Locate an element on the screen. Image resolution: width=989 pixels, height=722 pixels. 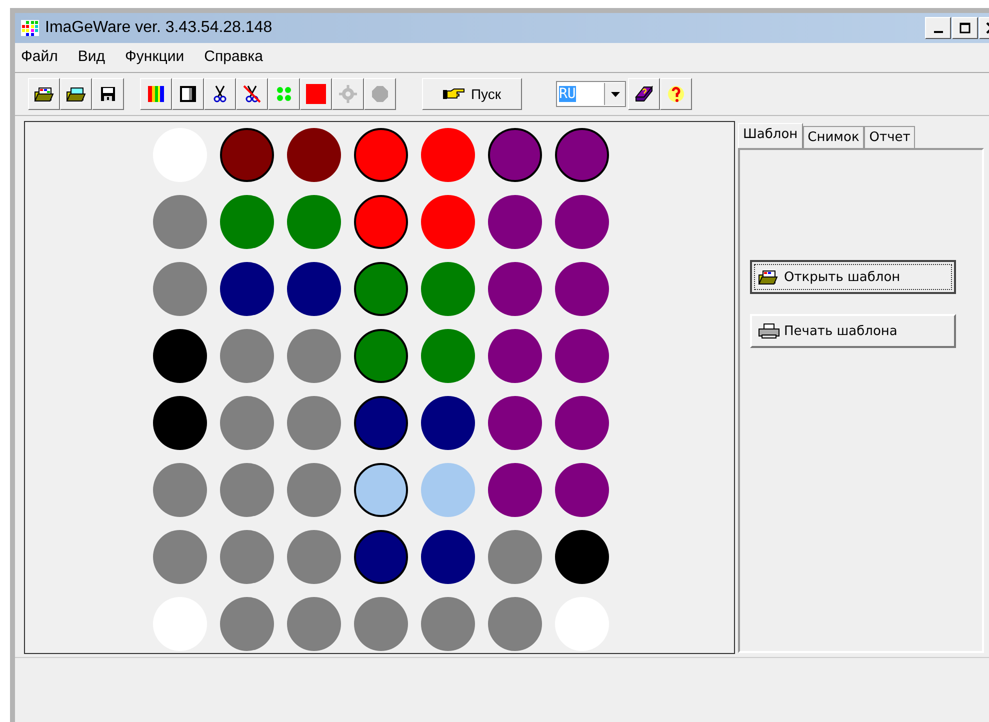
dropdown-arrow-icon is located at coordinates (615, 94).